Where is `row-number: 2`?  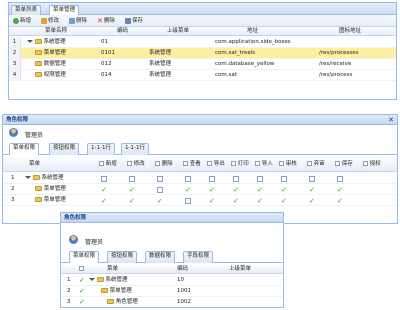 row-number: 2 is located at coordinates (15, 53).